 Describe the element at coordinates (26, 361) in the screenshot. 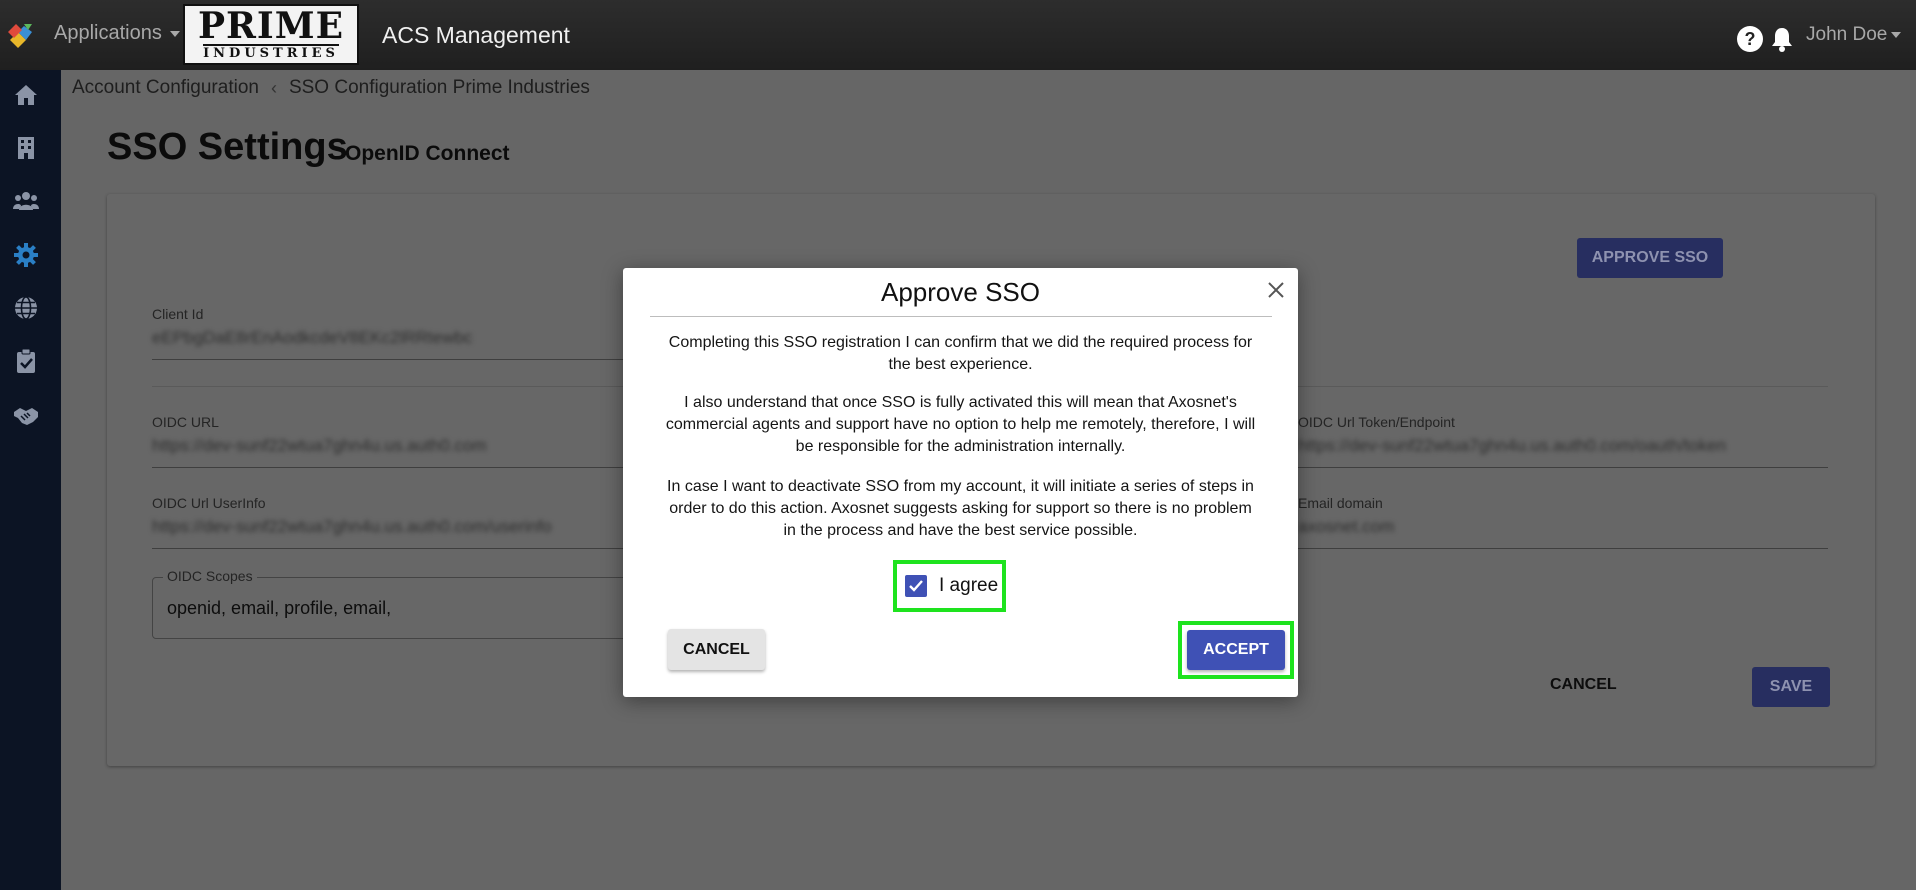

I see `clipboard-check-icon` at that location.